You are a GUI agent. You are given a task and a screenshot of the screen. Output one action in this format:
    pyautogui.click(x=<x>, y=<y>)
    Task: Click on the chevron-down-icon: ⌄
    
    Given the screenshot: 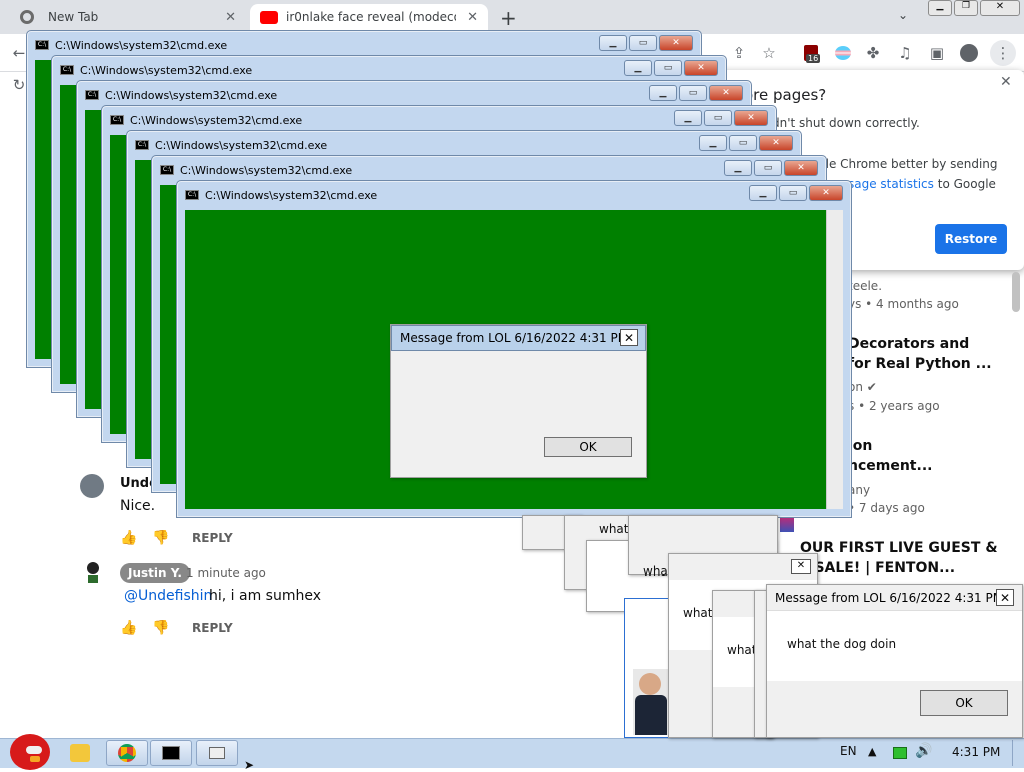 What is the action you would take?
    pyautogui.click(x=903, y=15)
    